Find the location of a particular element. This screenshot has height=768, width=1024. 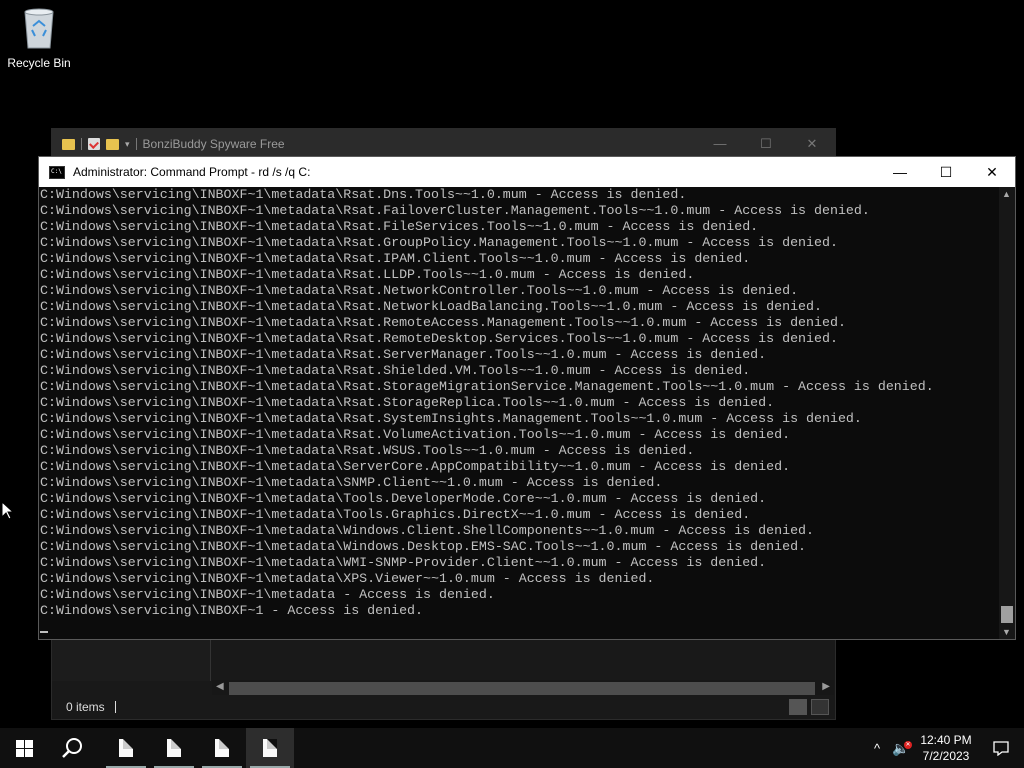

navigation-pane is located at coordinates (131, 660).